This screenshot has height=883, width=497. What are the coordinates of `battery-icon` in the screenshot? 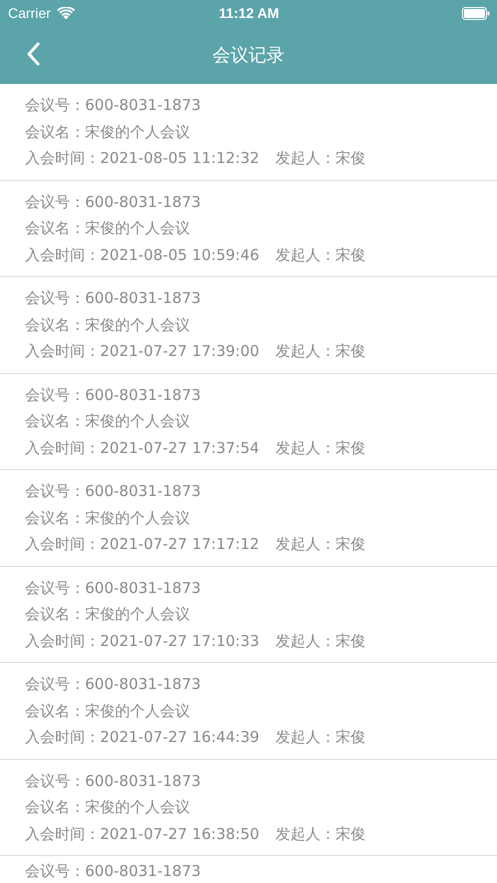 It's located at (476, 13).